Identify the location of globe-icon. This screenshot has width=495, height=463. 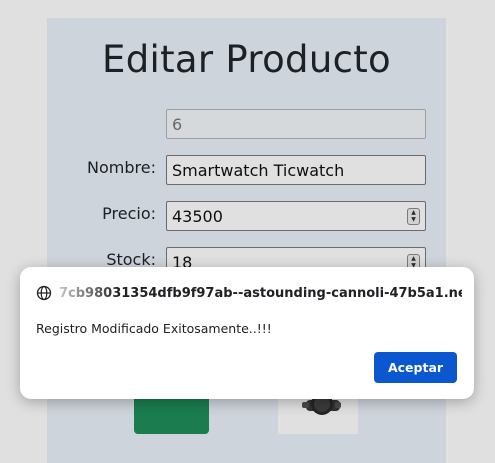
(44, 293).